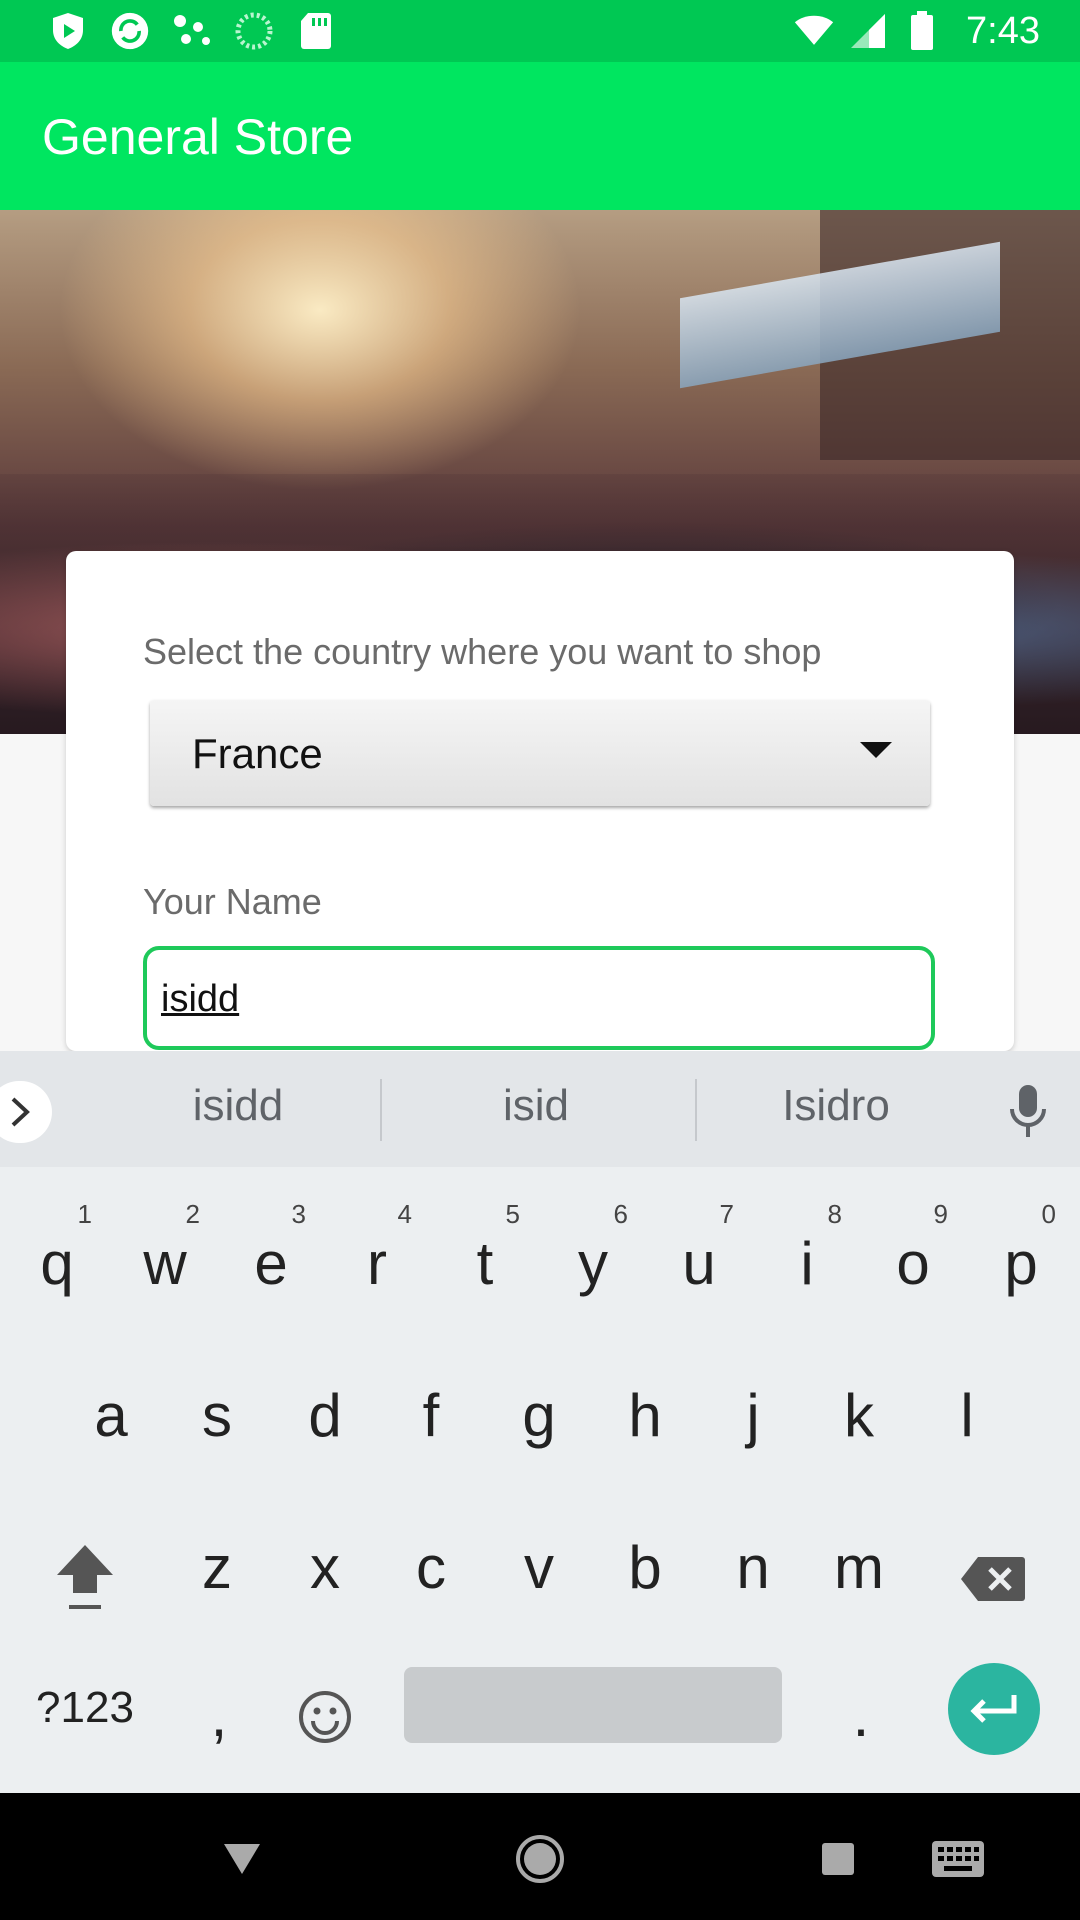 This screenshot has width=1080, height=1920. Describe the element at coordinates (381, 1110) in the screenshot. I see `suggestion-divider` at that location.